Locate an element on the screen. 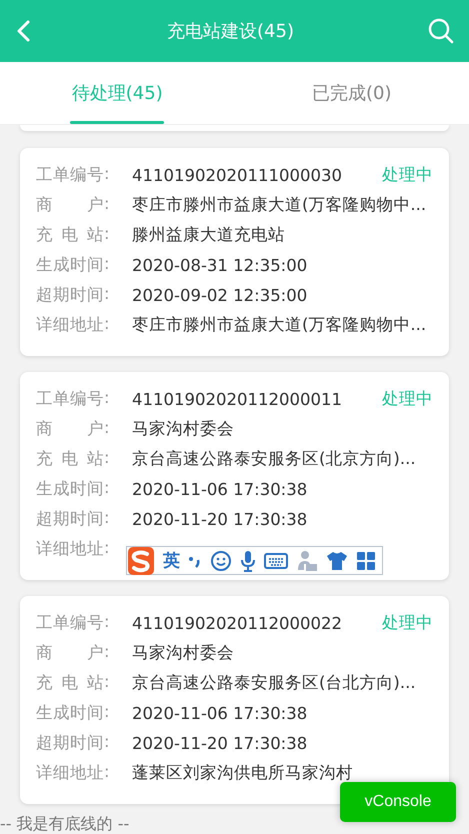  field-value: 蓬莱区刘家沟供电所马家沟村 is located at coordinates (242, 773).